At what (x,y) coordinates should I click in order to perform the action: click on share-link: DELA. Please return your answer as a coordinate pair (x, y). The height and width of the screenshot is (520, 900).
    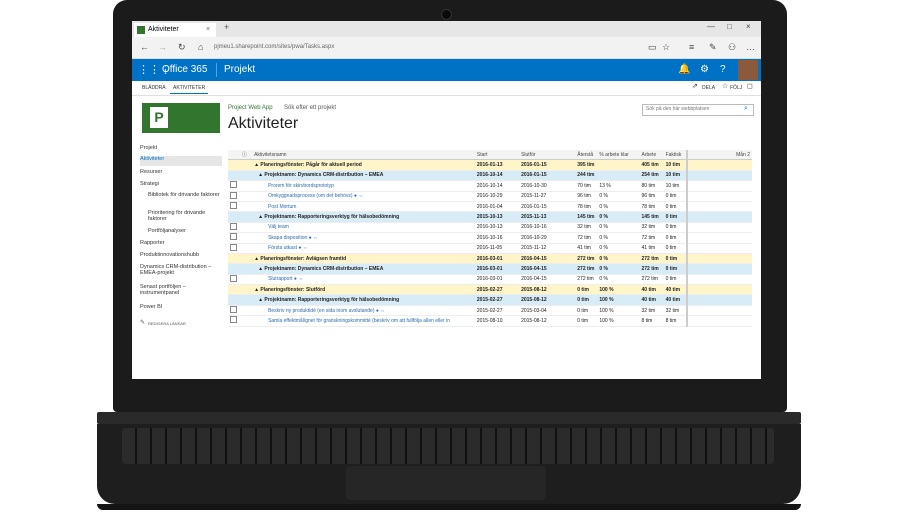
    Looking at the image, I should click on (708, 88).